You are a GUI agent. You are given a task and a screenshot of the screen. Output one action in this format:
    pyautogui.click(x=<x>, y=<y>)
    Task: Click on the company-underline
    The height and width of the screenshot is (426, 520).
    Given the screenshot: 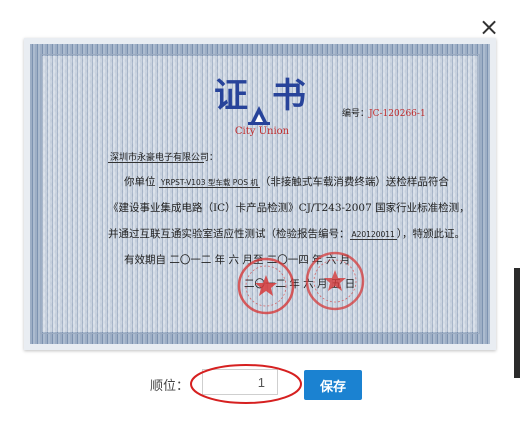 What is the action you would take?
    pyautogui.click(x=156, y=162)
    